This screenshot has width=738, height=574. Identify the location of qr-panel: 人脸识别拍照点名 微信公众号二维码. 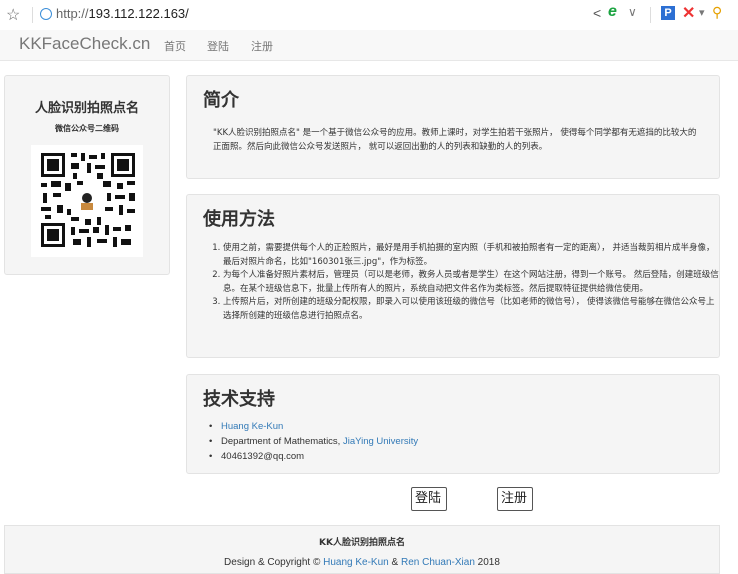
(87, 175).